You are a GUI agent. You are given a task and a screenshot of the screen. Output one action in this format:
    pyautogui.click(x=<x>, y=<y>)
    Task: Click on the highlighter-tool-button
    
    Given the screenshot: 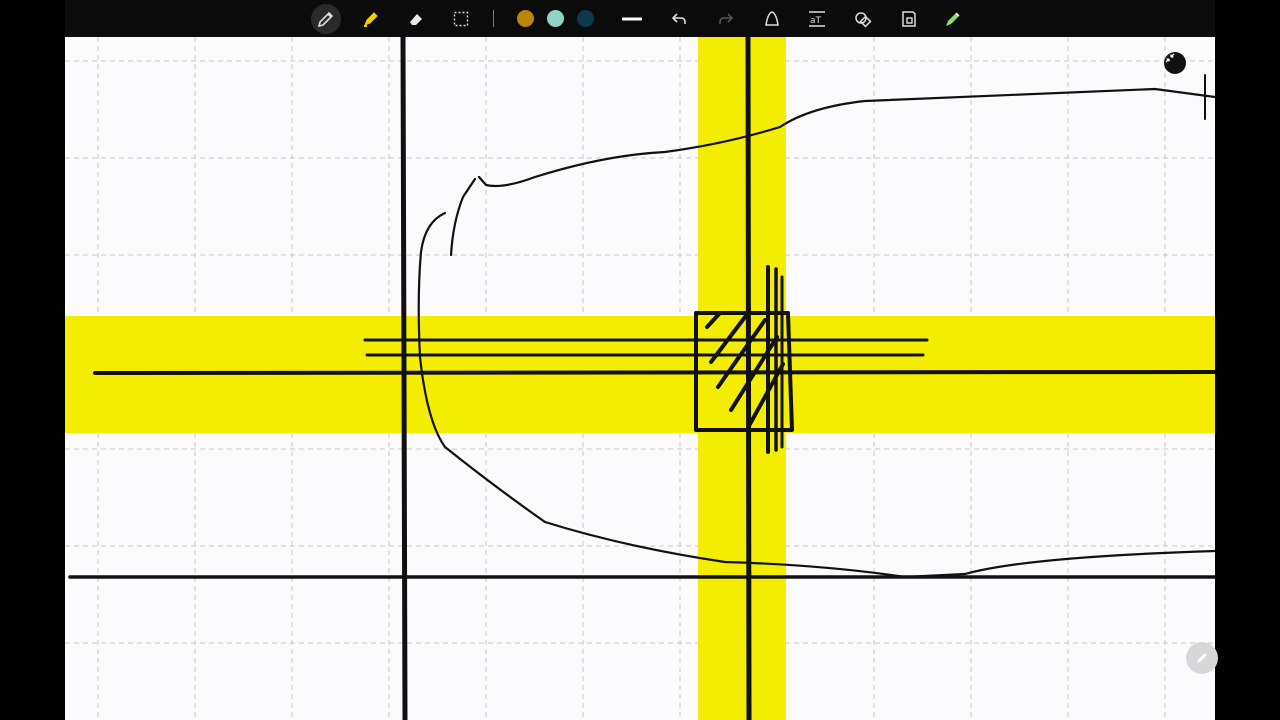 What is the action you would take?
    pyautogui.click(x=371, y=19)
    